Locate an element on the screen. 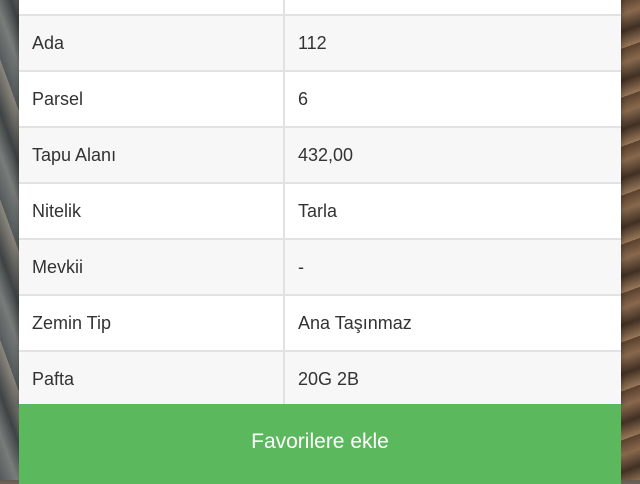 This screenshot has height=484, width=640. table-row-parsel: Parsel 6 is located at coordinates (320, 99).